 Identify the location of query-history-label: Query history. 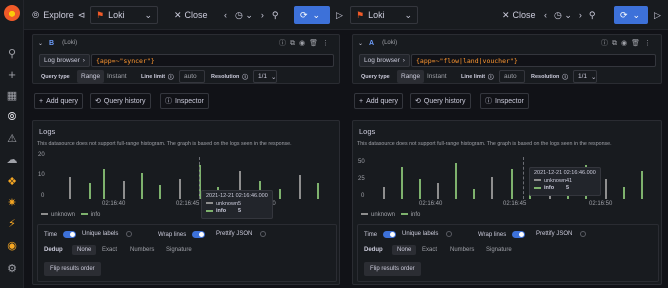
(124, 101).